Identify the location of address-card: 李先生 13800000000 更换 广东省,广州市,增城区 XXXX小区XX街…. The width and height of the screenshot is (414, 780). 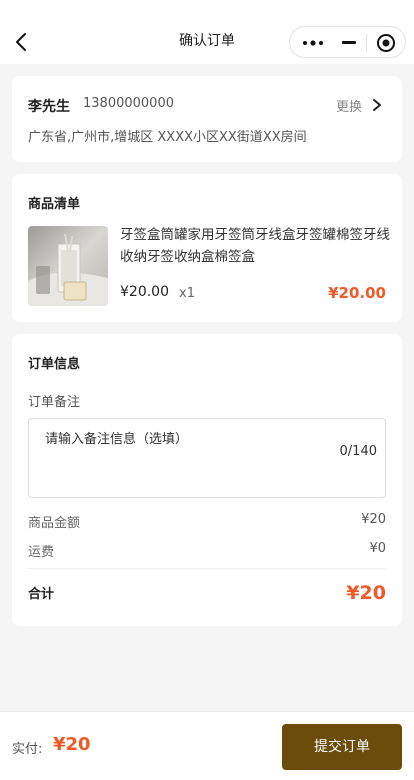
(207, 119).